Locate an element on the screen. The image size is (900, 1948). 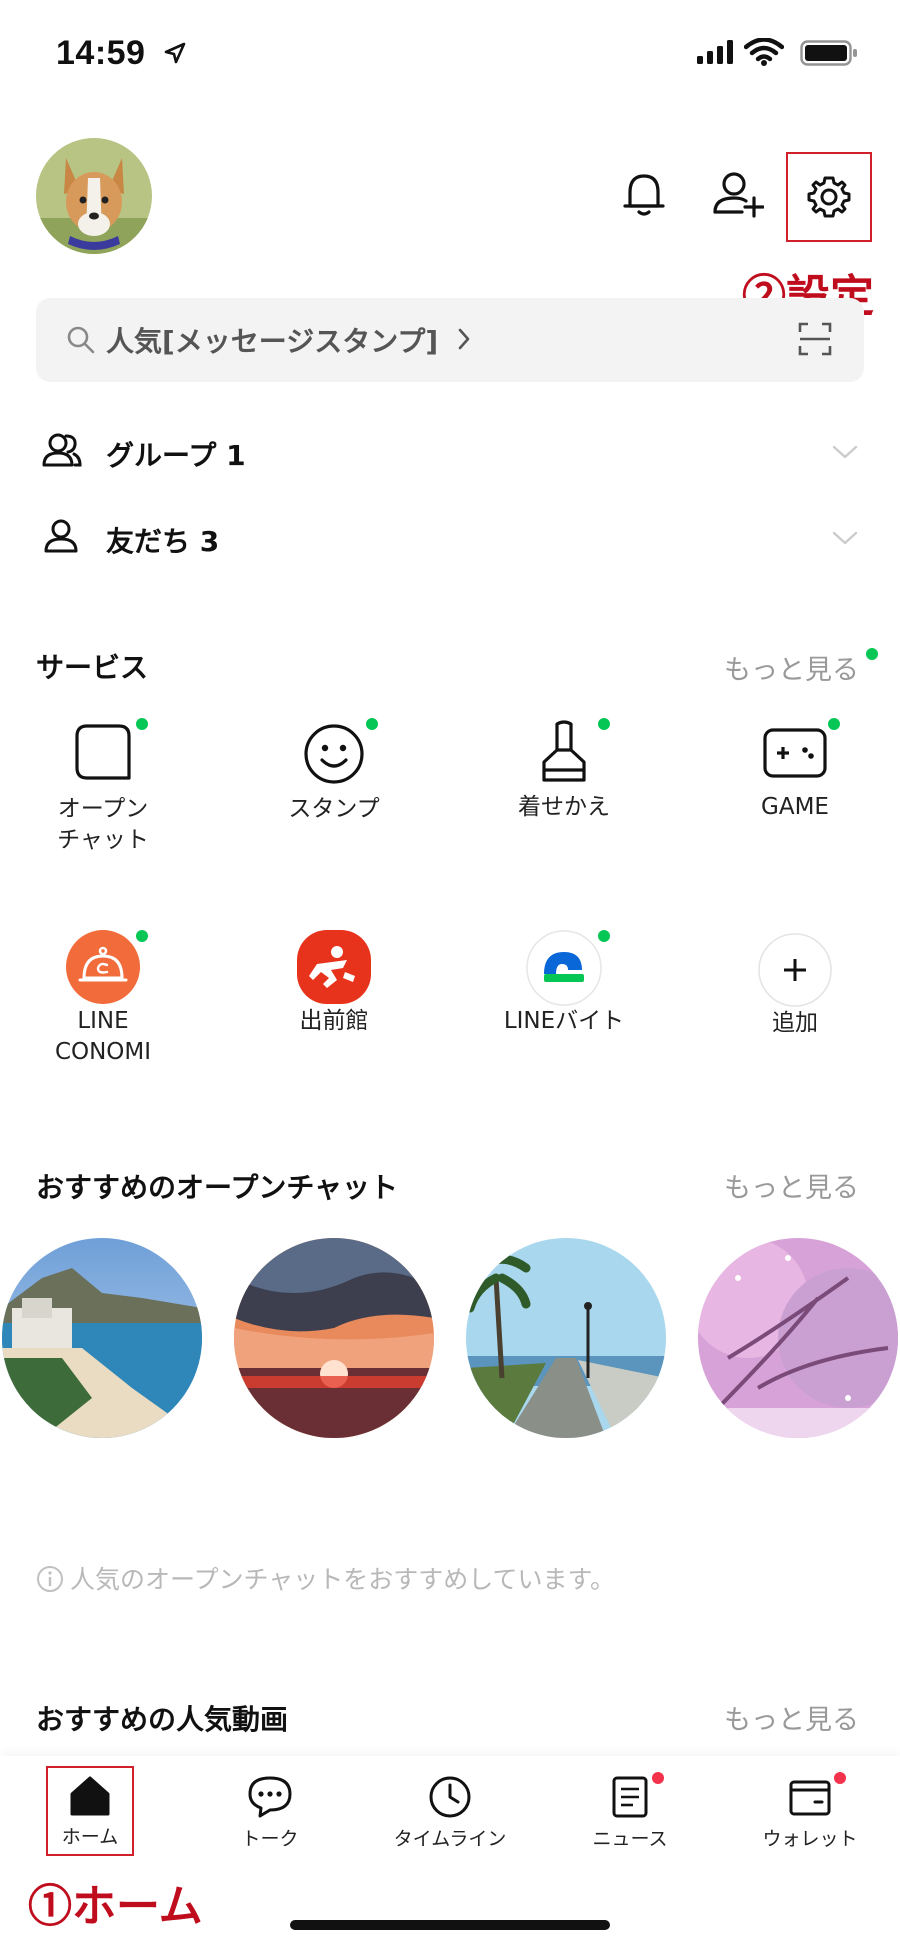
service-label-line2: チャット is located at coordinates (103, 840).